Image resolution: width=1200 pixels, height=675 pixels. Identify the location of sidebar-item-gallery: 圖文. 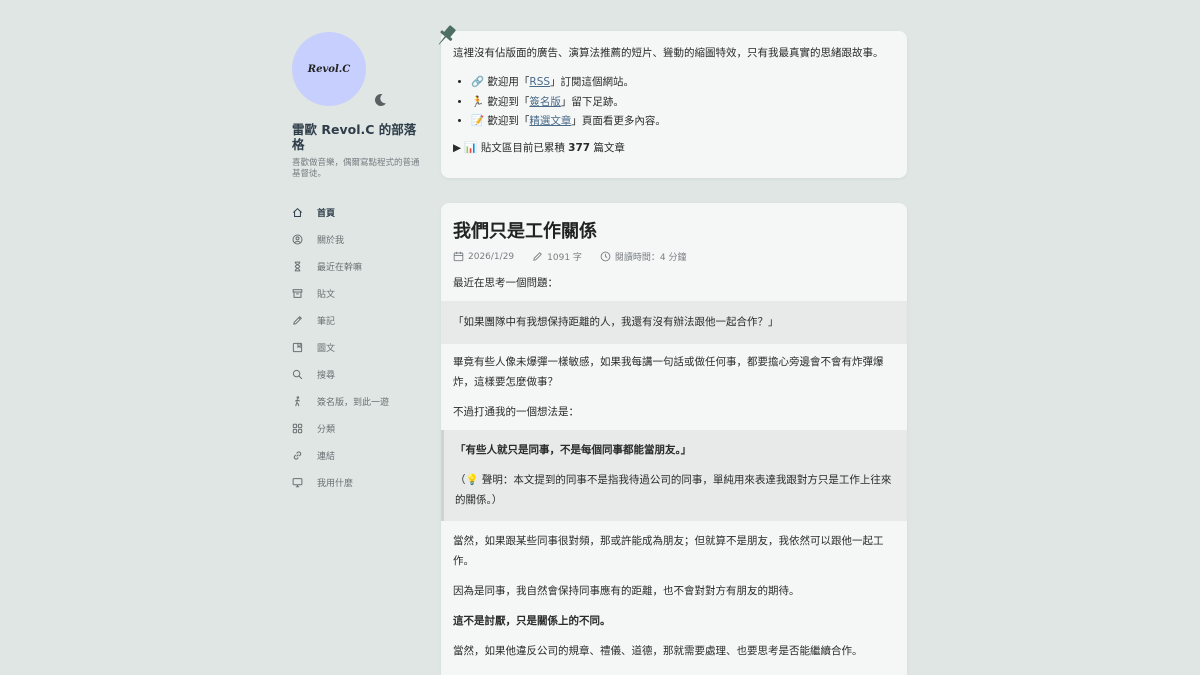
(357, 347).